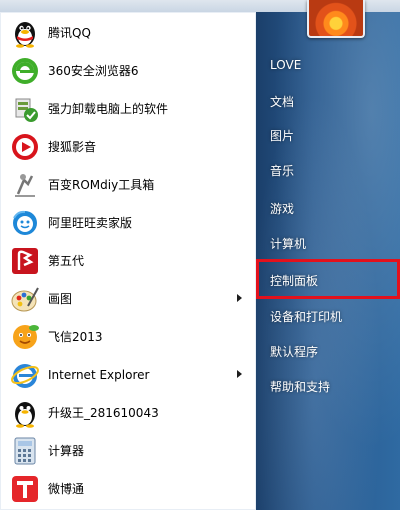 This screenshot has width=400, height=510. I want to click on uninstaller-icon, so click(25, 109).